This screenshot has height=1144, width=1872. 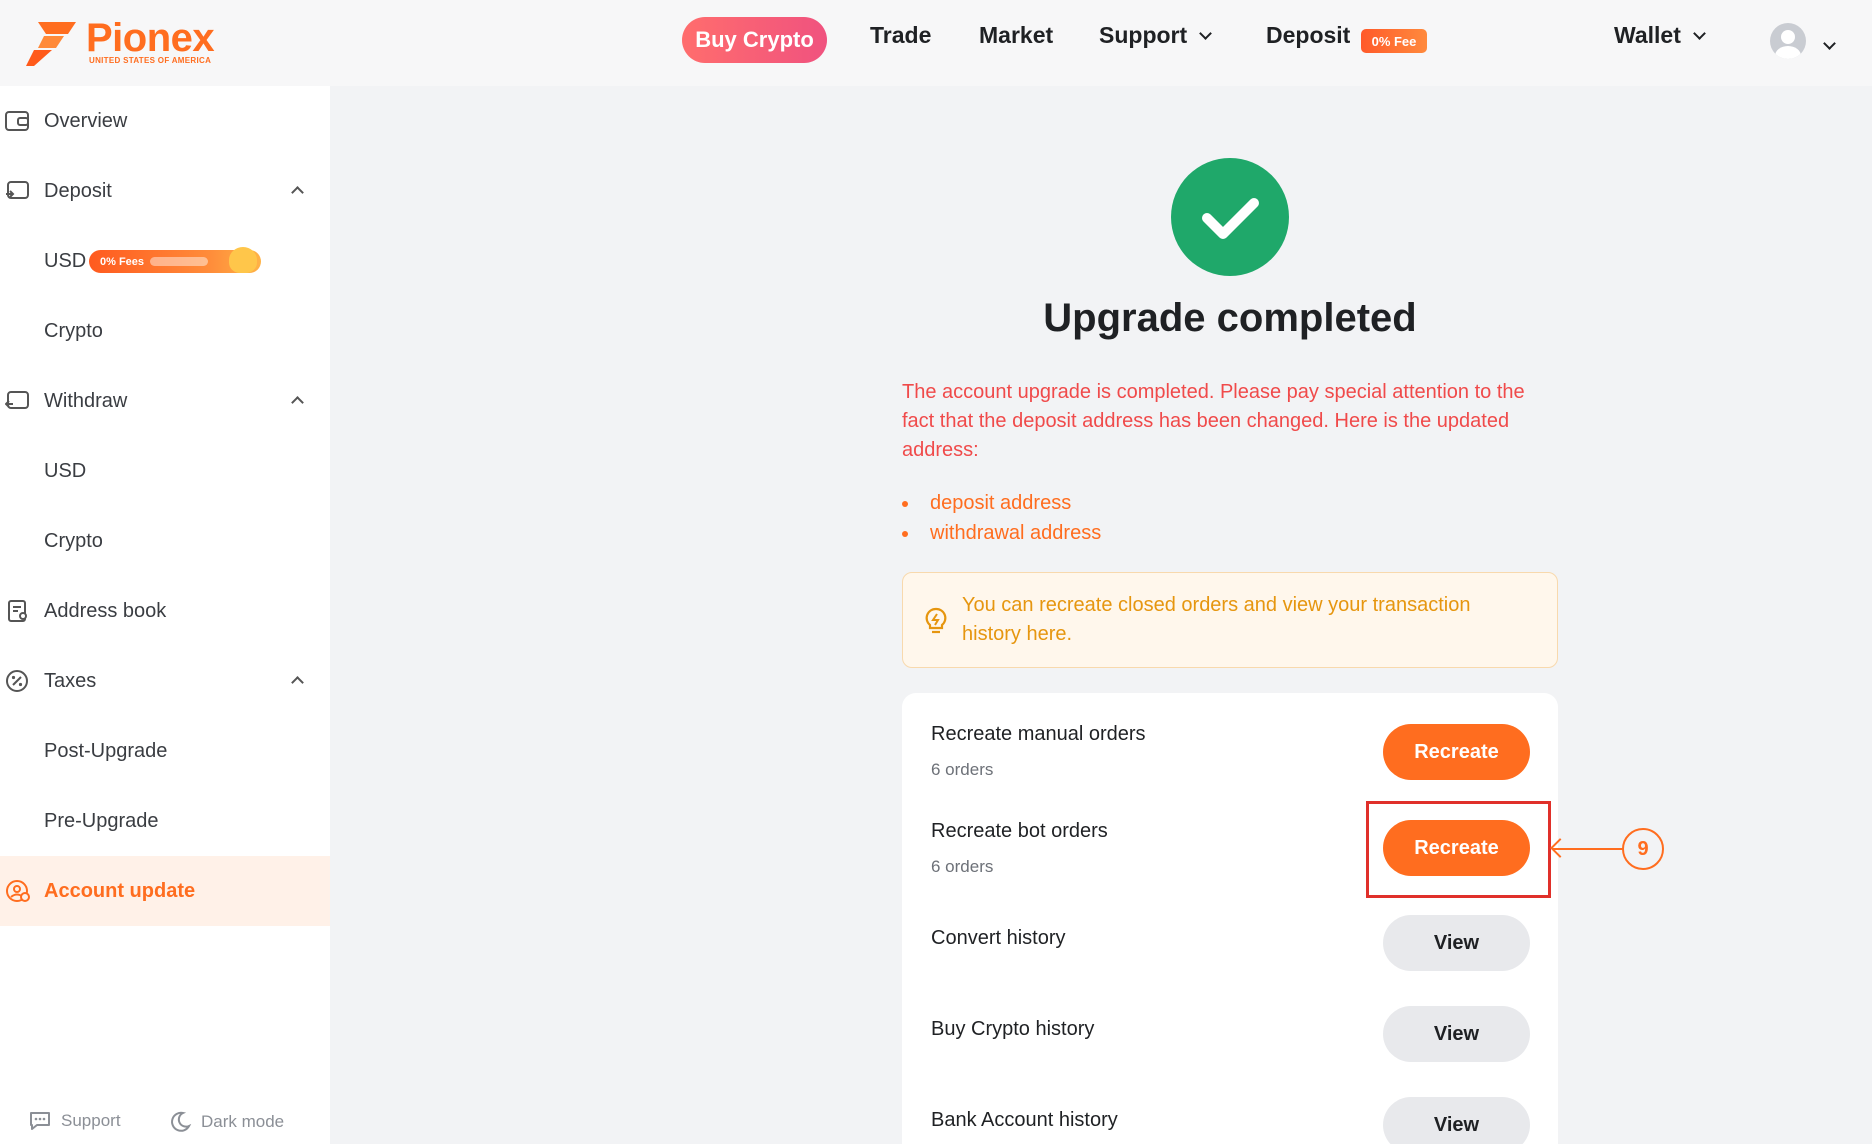 What do you see at coordinates (243, 1121) in the screenshot?
I see `dark-mode-label: Dark mode` at bounding box center [243, 1121].